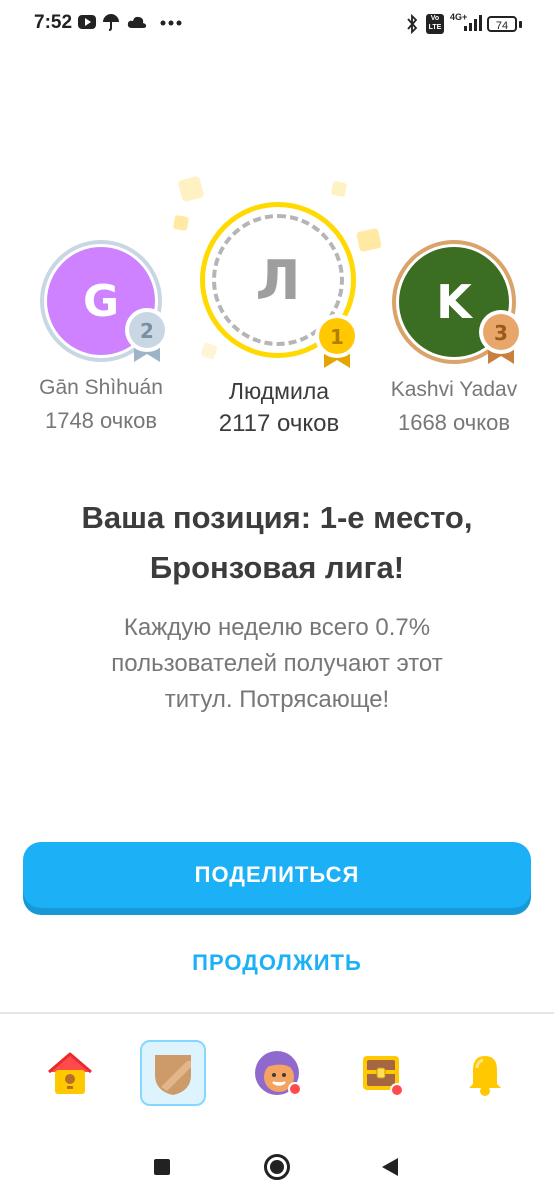  Describe the element at coordinates (277, 24) in the screenshot. I see `status-bar: 7:52 Vo LTE 4G+ 74` at that location.